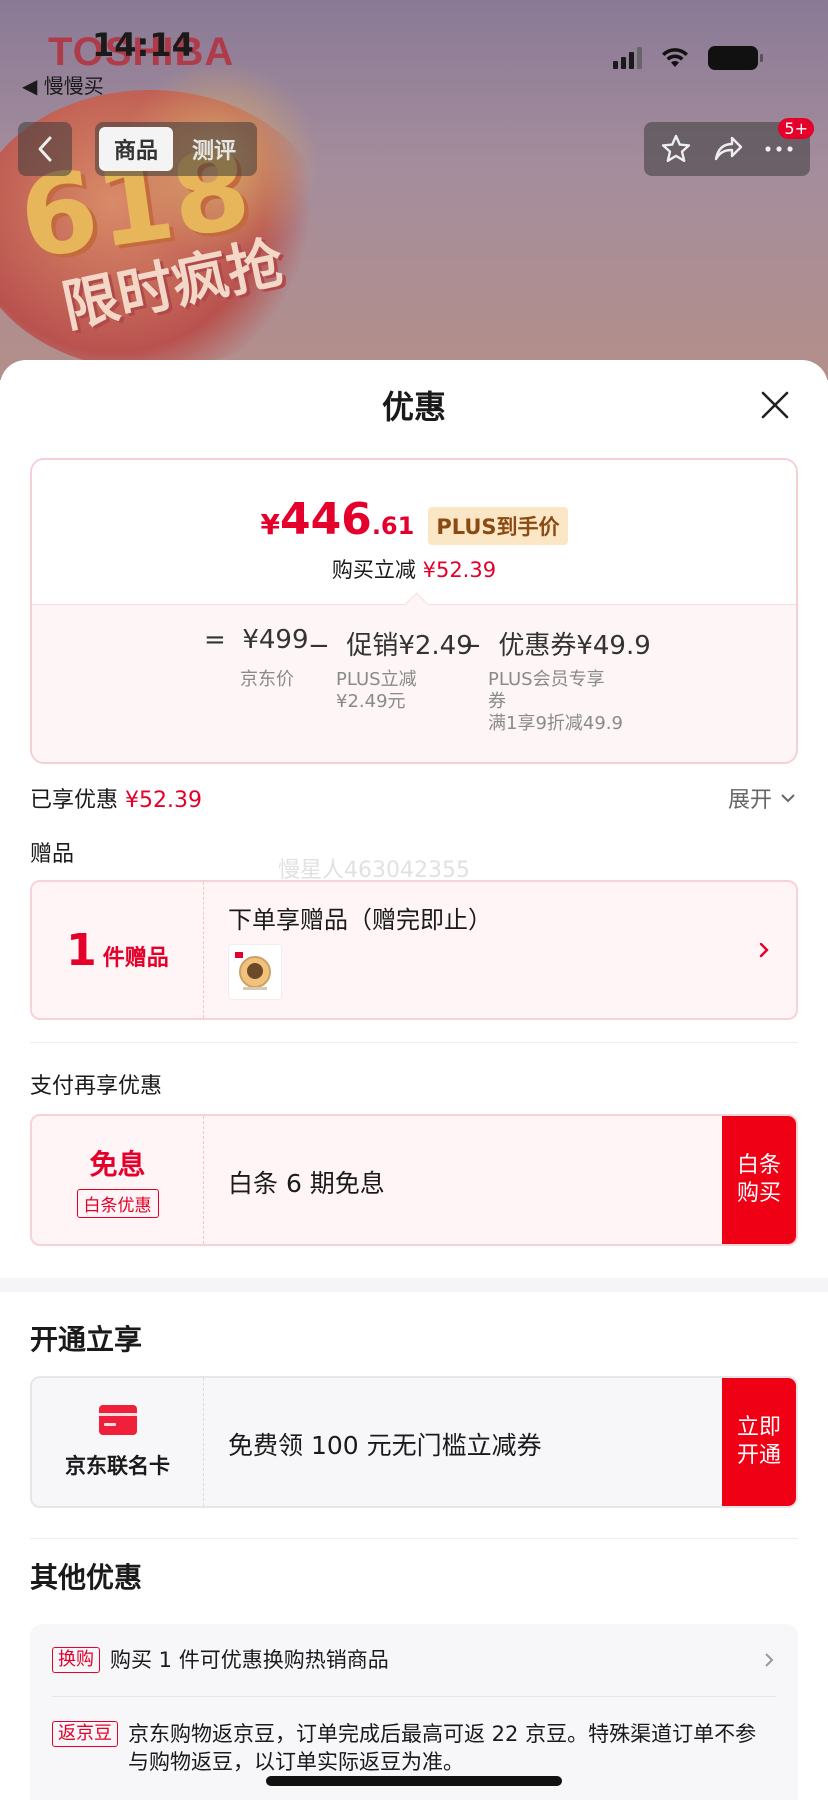  I want to click on gift-count-label: 件赠品, so click(135, 958).